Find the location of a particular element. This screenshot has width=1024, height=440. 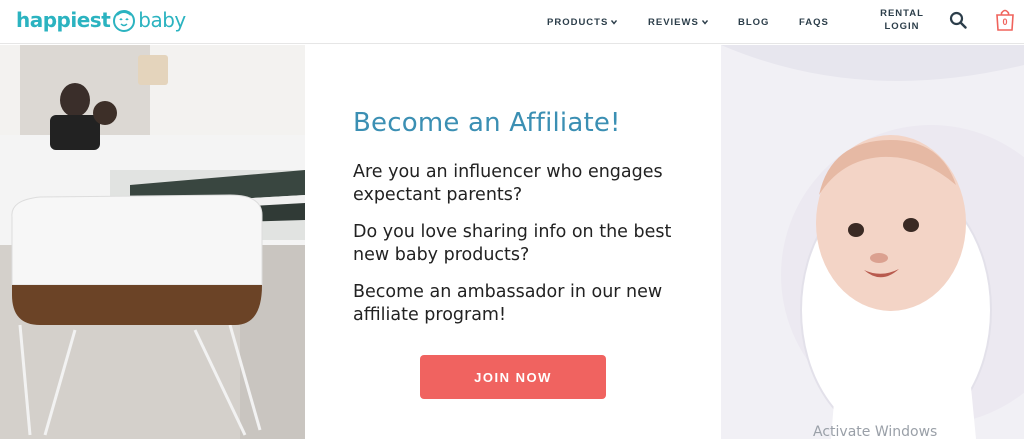

nav-products: PRODUCTS is located at coordinates (582, 22).